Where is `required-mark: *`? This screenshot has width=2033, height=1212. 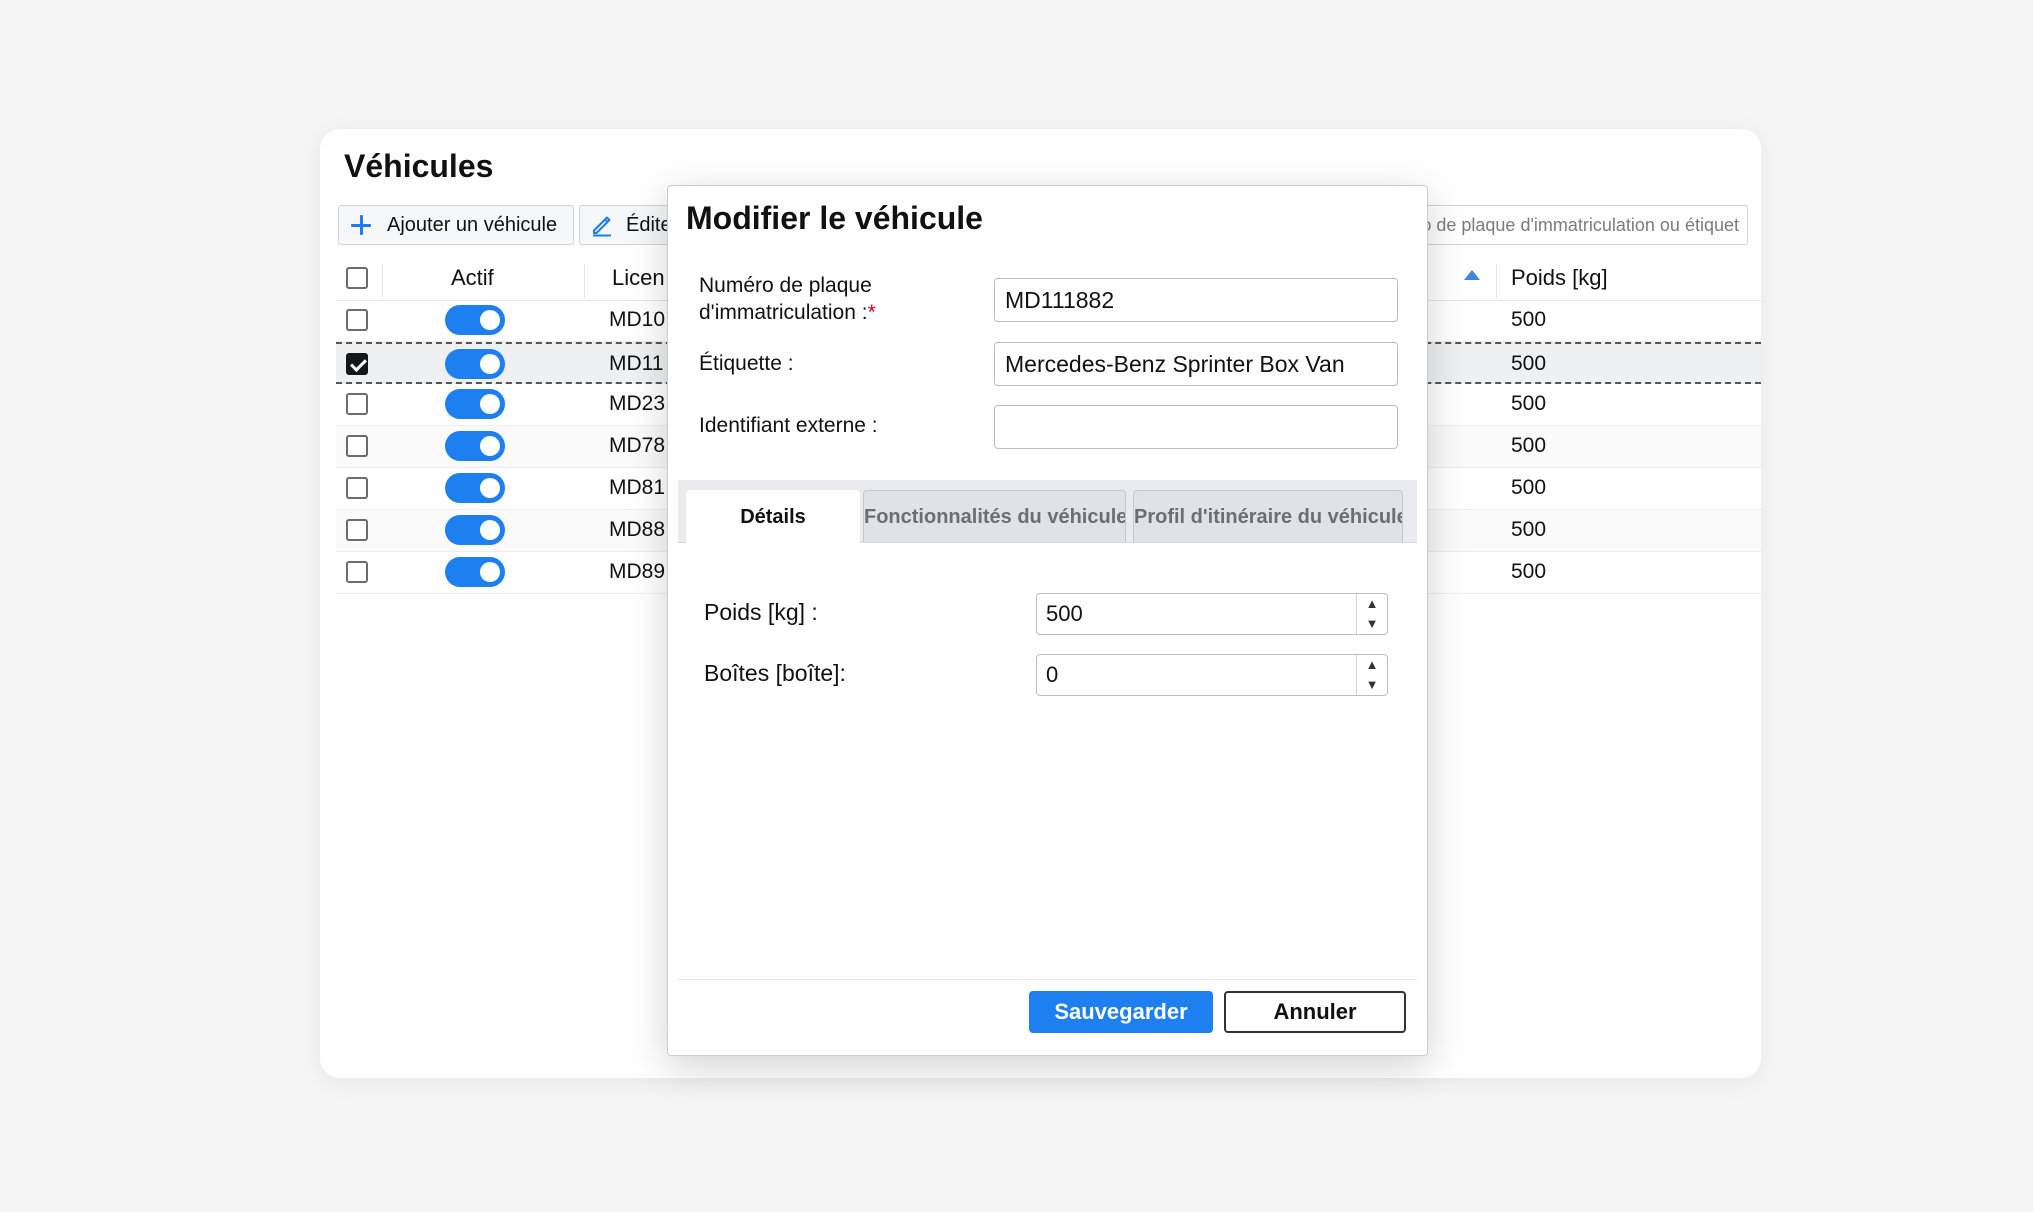 required-mark: * is located at coordinates (871, 312).